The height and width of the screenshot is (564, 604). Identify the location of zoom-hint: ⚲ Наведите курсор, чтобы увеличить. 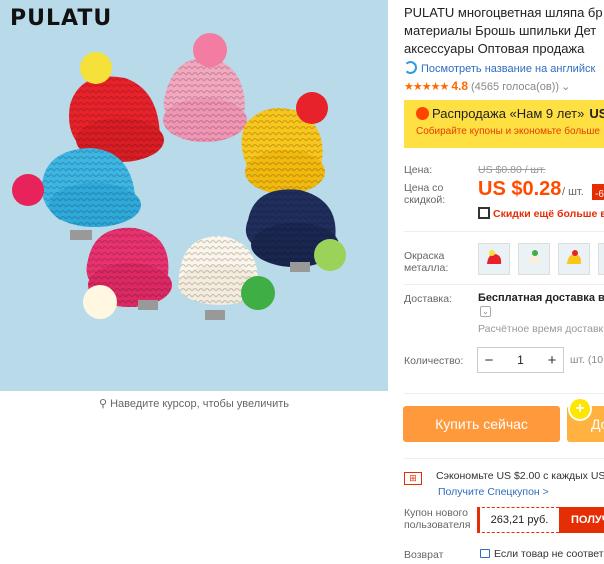
(194, 403).